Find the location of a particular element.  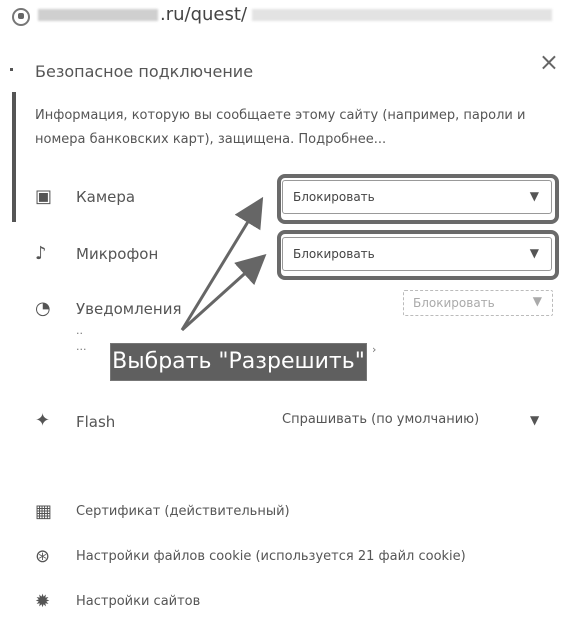

permission-label-camera: Камера is located at coordinates (106, 197).